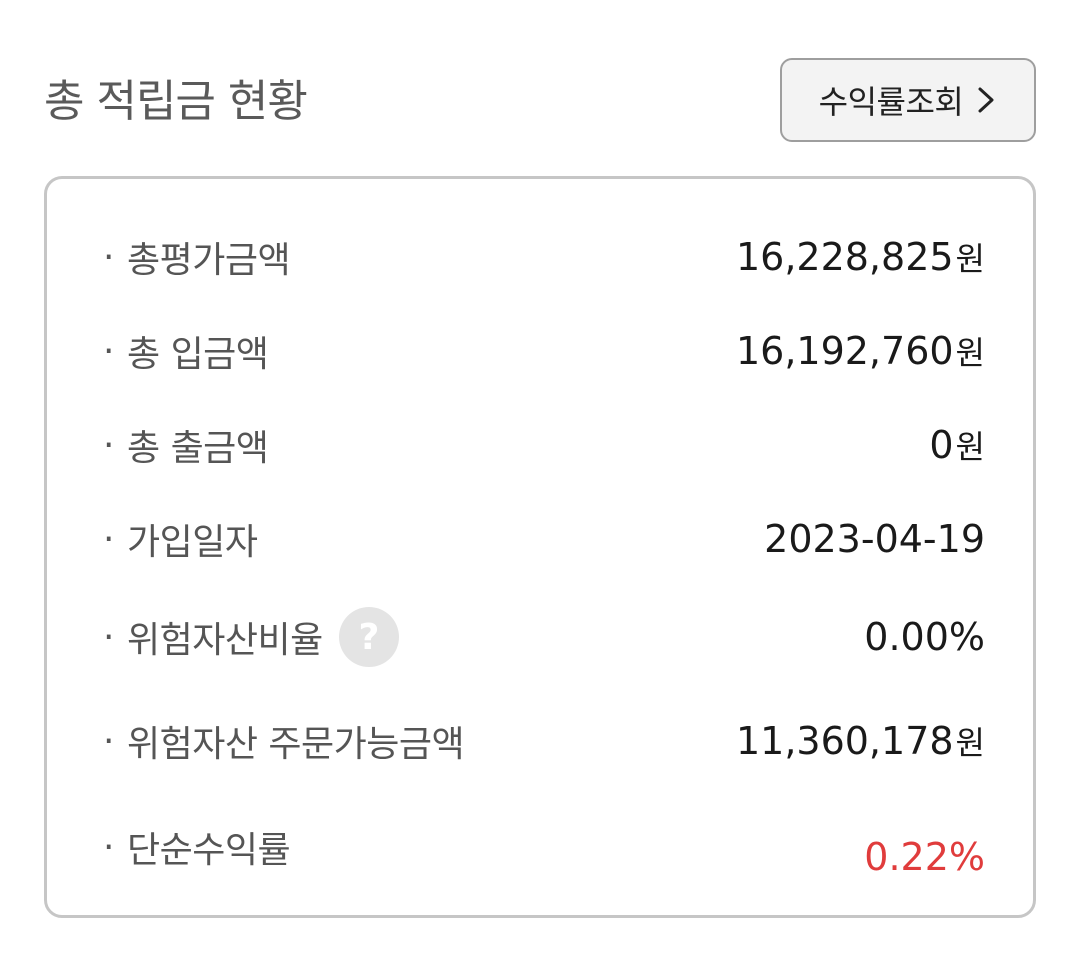  What do you see at coordinates (544, 539) in the screenshot?
I see `row-join-date: · 가입일자 2023-04-19` at bounding box center [544, 539].